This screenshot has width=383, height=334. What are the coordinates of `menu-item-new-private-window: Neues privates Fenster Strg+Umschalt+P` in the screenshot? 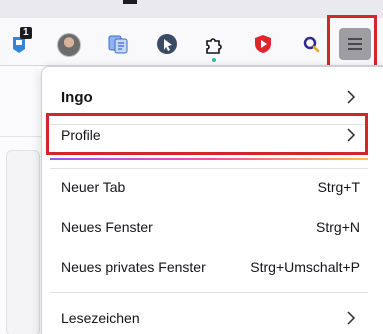 It's located at (207, 267).